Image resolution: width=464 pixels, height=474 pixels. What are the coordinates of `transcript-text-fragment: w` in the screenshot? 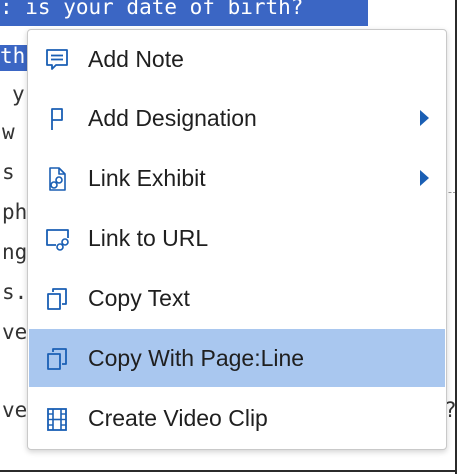 It's located at (8, 132).